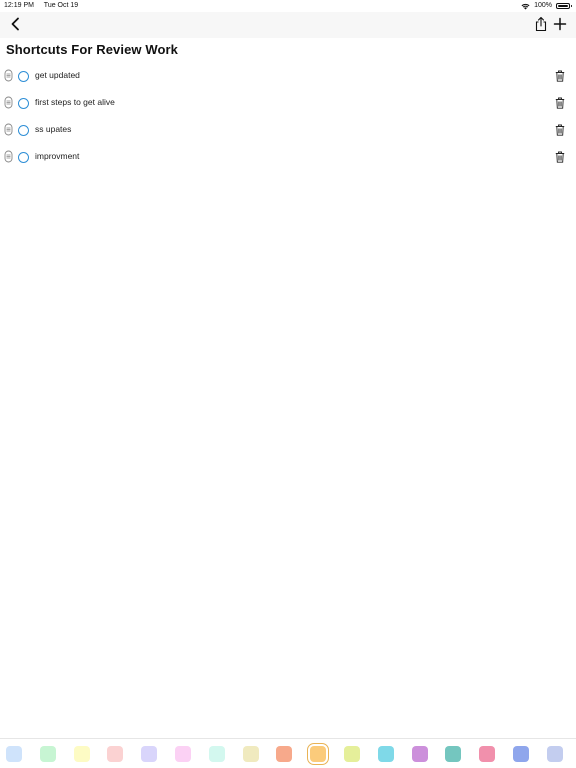  I want to click on battery-fill, so click(563, 6).